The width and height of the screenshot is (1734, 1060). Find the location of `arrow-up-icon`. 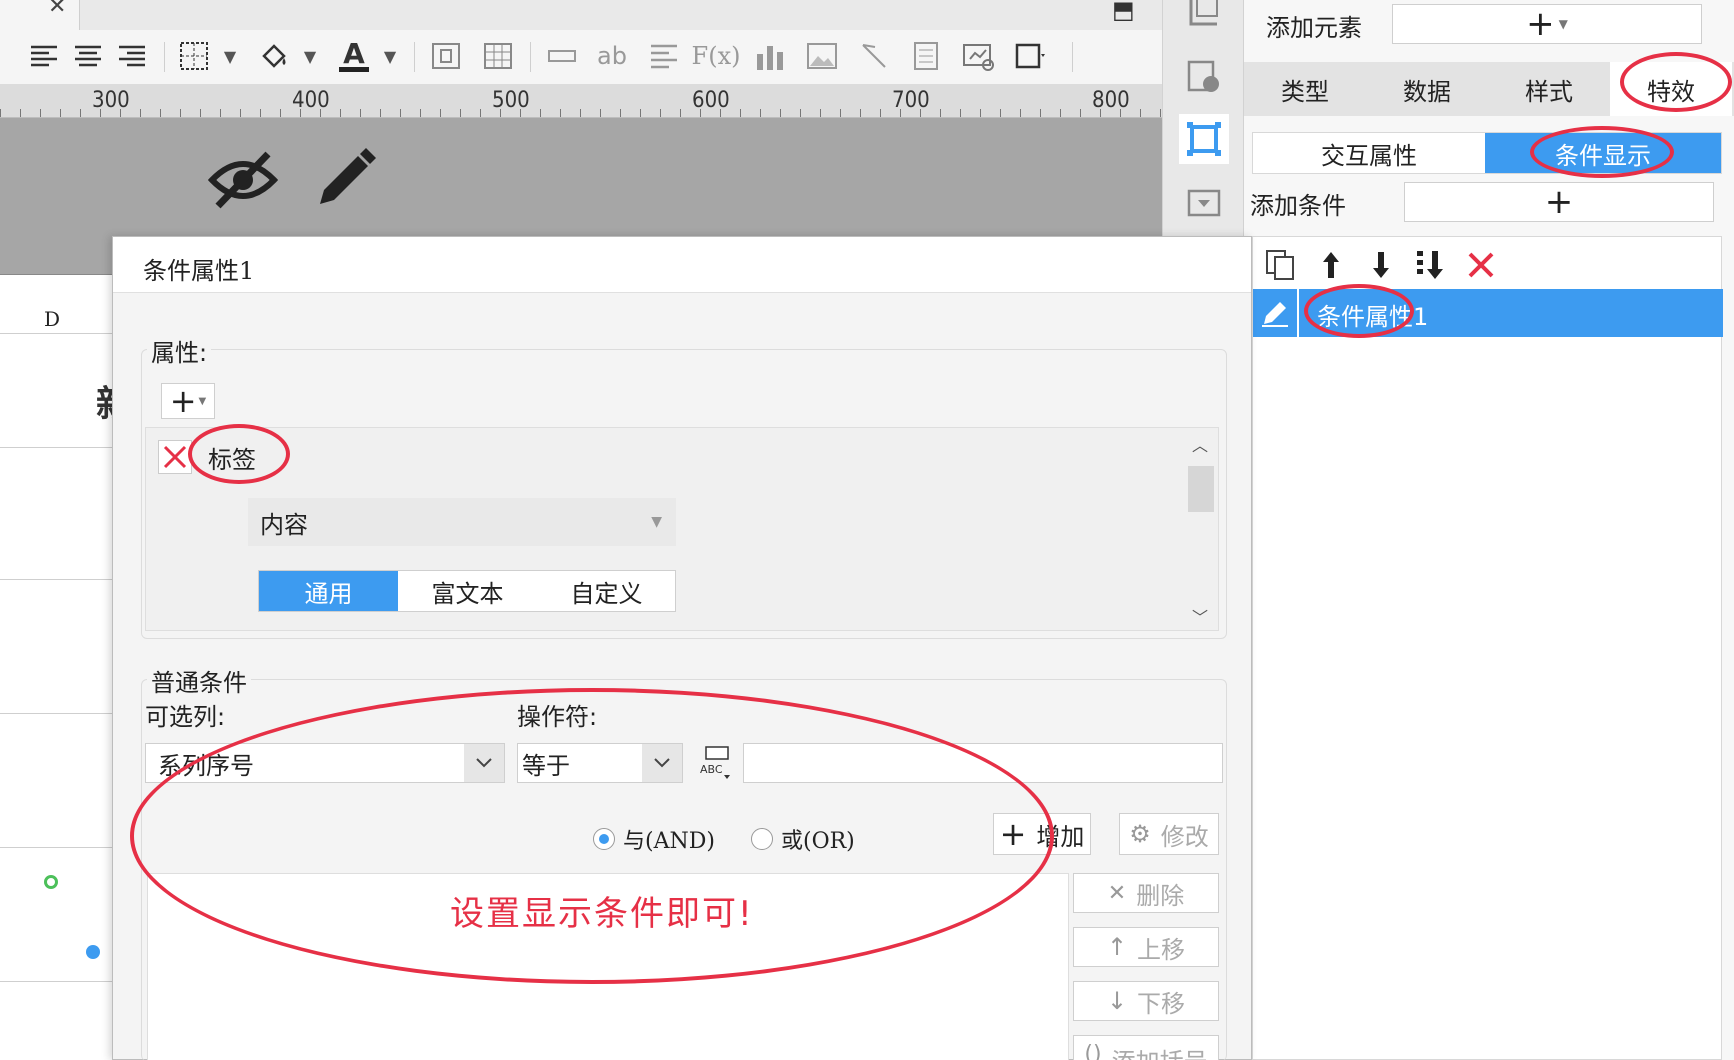

arrow-up-icon is located at coordinates (1331, 265).